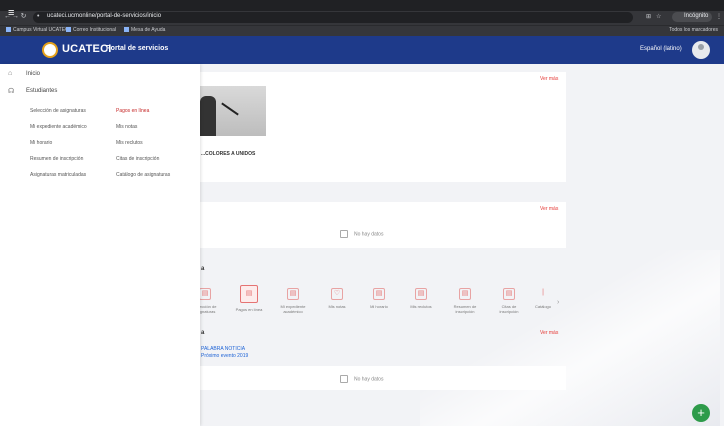  What do you see at coordinates (719, 16) in the screenshot?
I see `menu-icon: ⋮` at bounding box center [719, 16].